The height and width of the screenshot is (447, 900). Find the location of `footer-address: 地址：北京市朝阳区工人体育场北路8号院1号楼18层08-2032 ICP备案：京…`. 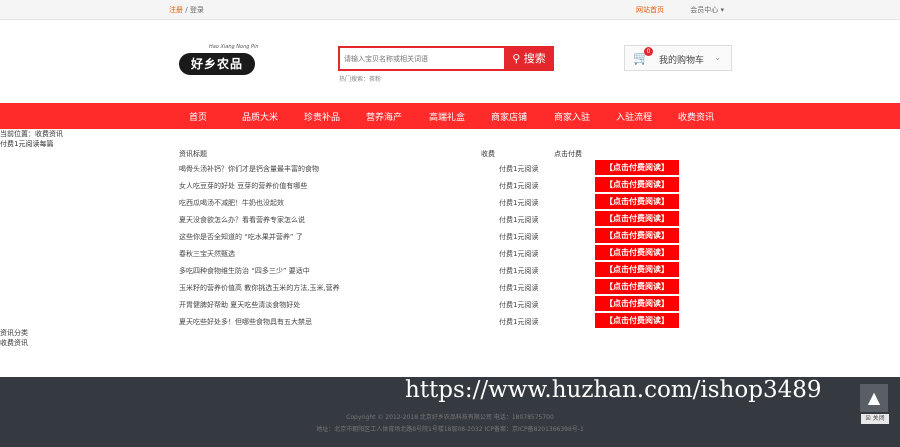

footer-address: 地址：北京市朝阳区工人体育场北路8号院1号楼18层08-2032 ICP备案：京… is located at coordinates (450, 429).